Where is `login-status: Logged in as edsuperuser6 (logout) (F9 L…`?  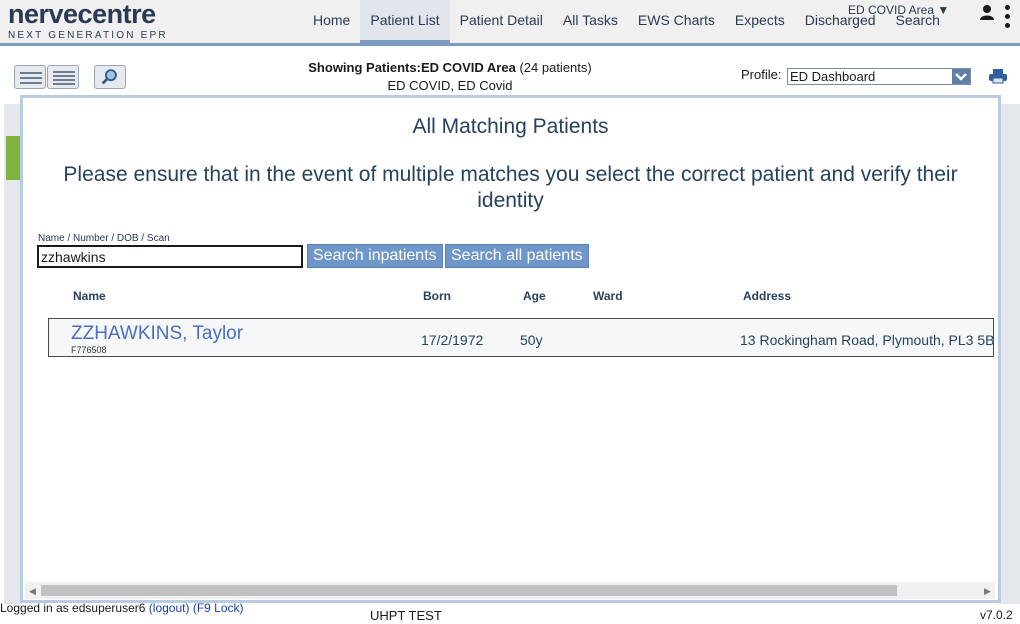 login-status: Logged in as edsuperuser6 (logout) (F9 L… is located at coordinates (125, 608).